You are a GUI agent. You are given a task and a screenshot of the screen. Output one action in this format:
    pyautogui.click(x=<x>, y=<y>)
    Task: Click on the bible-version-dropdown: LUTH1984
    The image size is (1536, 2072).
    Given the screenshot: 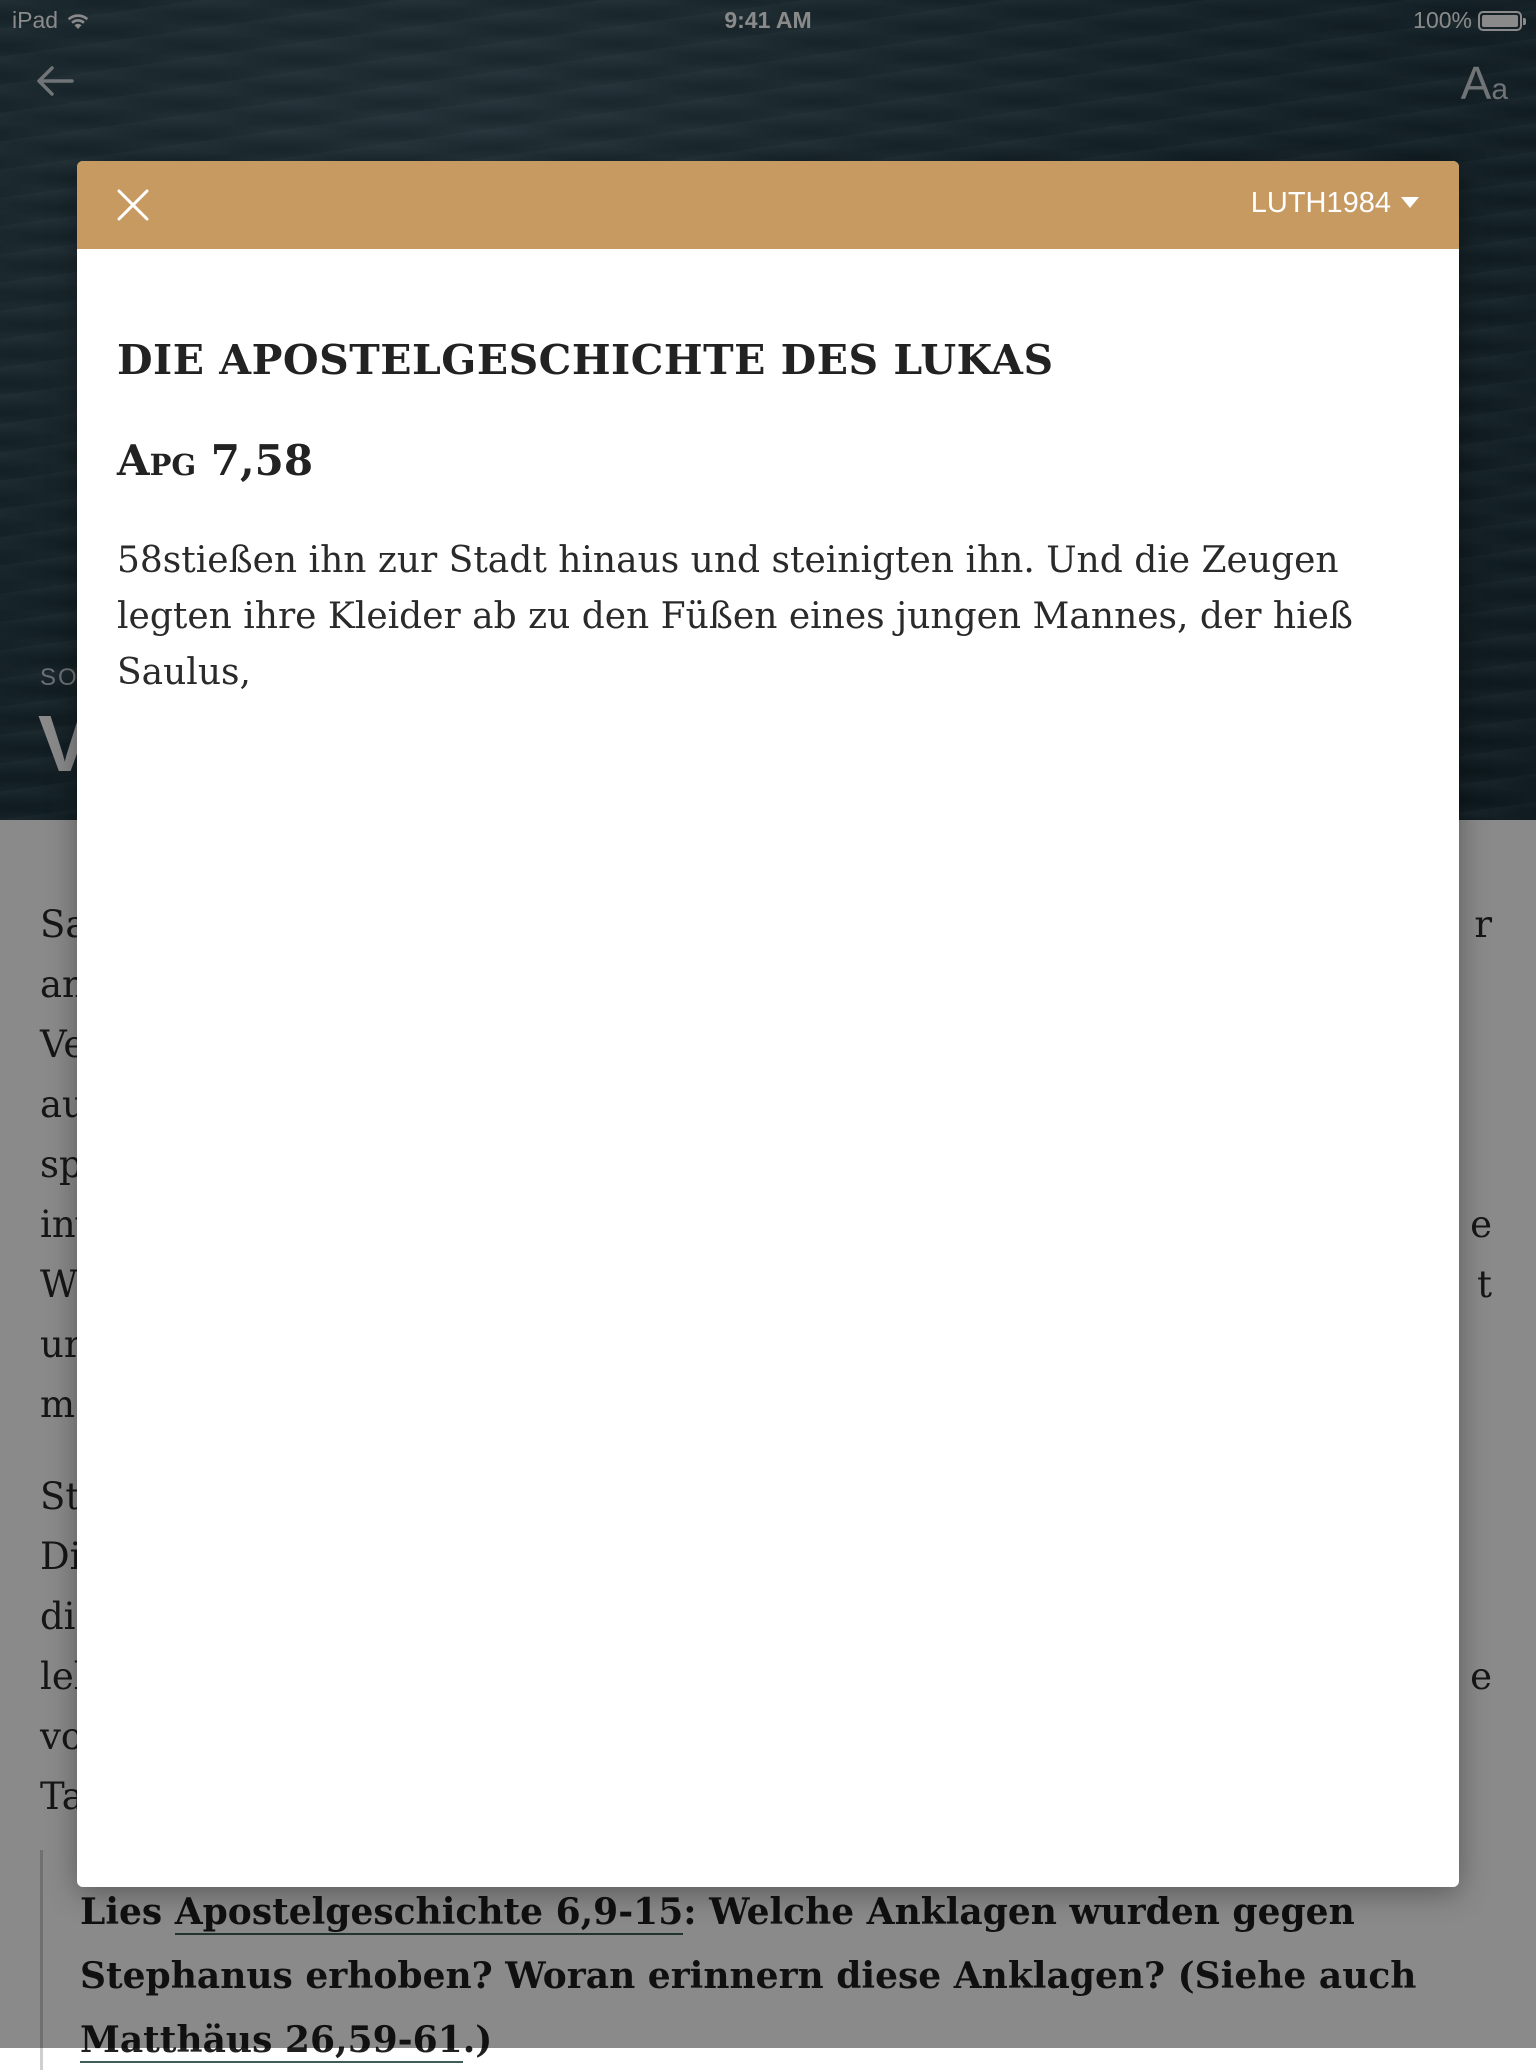 What is the action you would take?
    pyautogui.click(x=1335, y=203)
    